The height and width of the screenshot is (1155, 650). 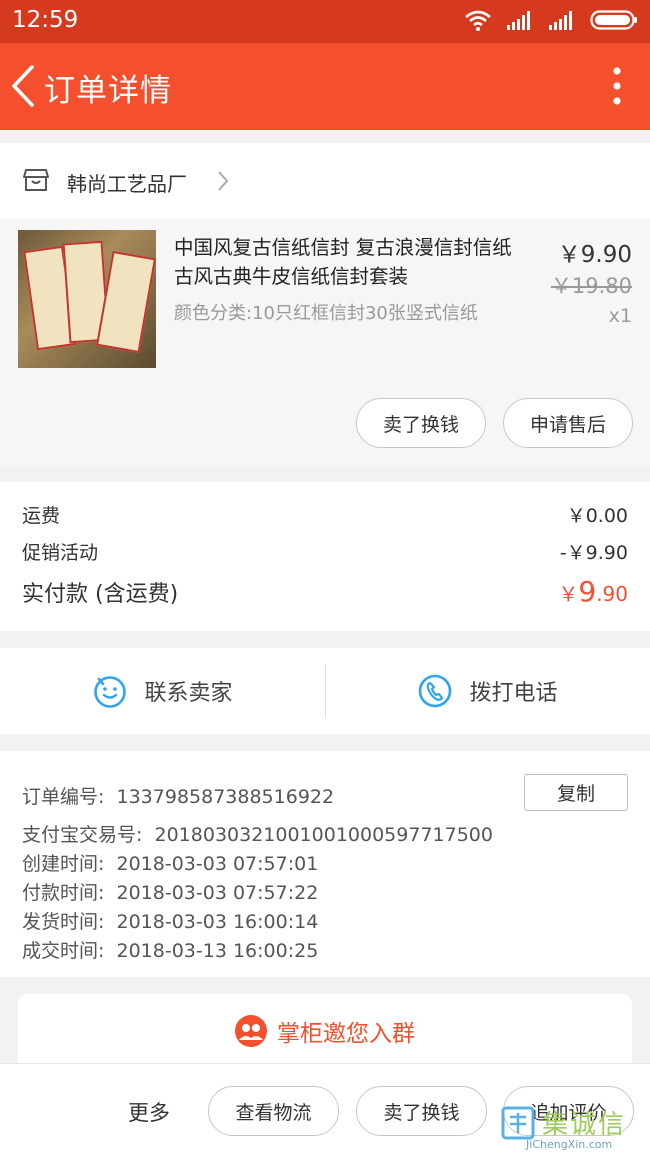 I want to click on total-decimal: .90, so click(x=612, y=594).